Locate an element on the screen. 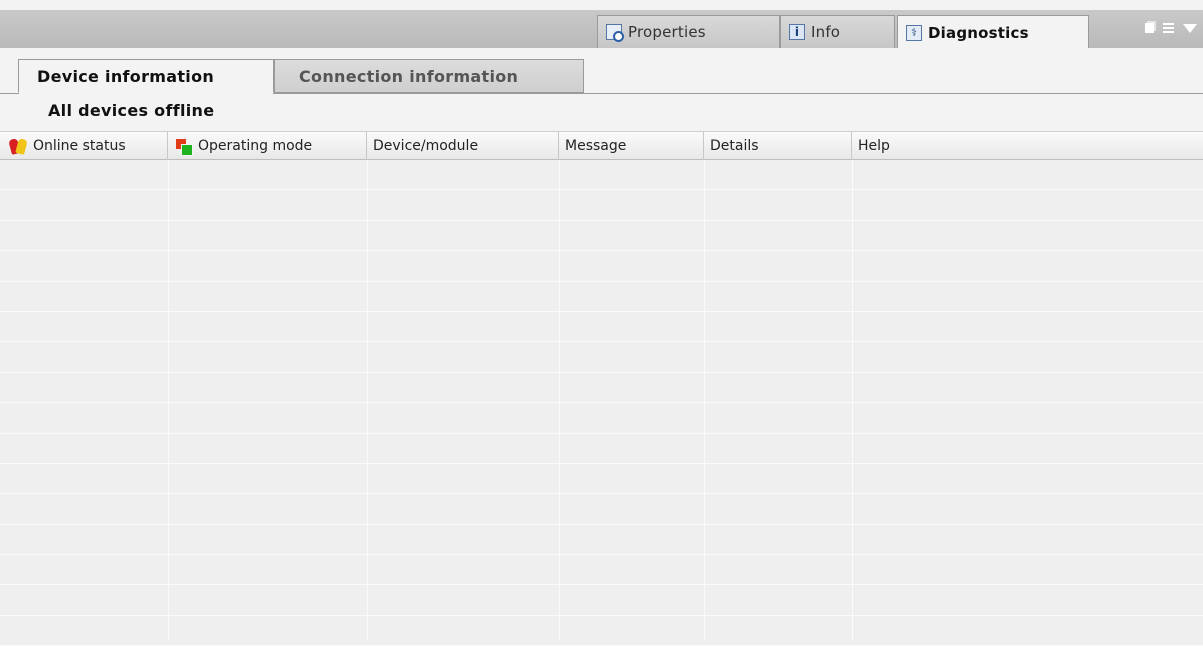 The height and width of the screenshot is (646, 1203). tab-properties-label: Properties is located at coordinates (667, 32).